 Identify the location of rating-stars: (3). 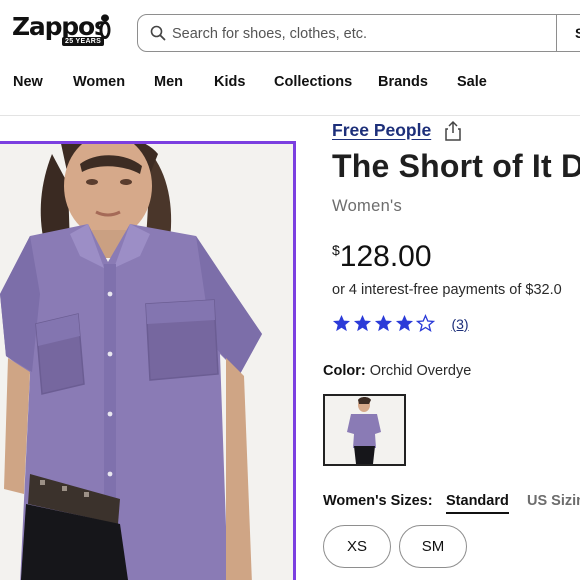
(400, 326).